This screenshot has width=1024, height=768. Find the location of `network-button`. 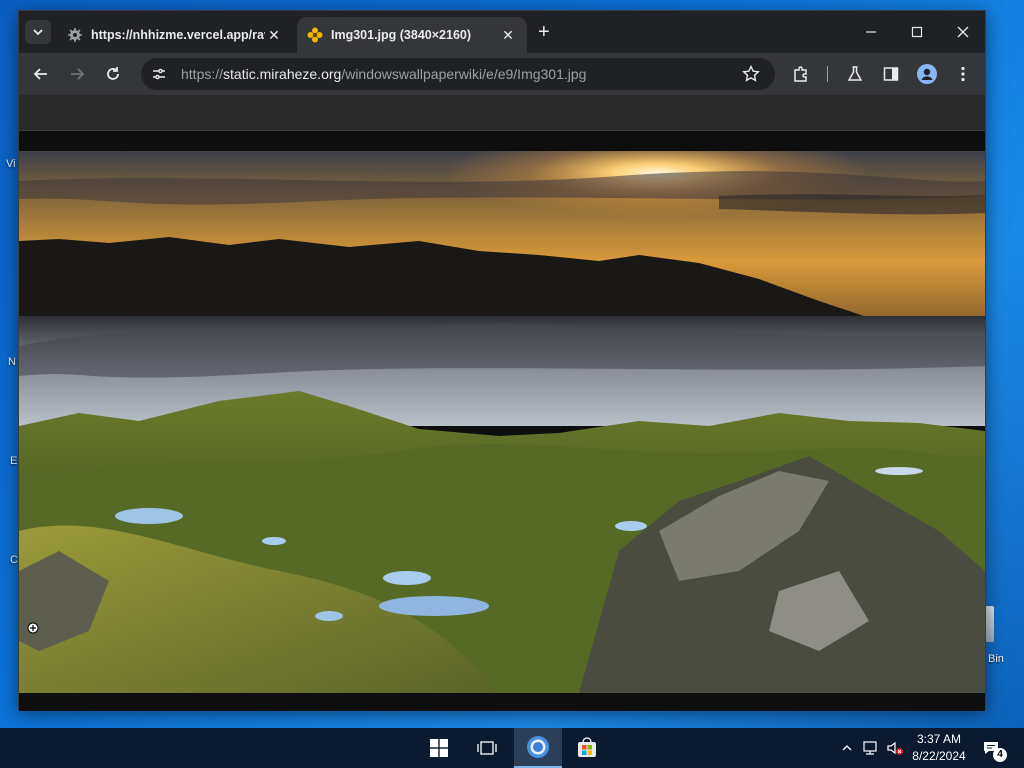

network-button is located at coordinates (871, 748).